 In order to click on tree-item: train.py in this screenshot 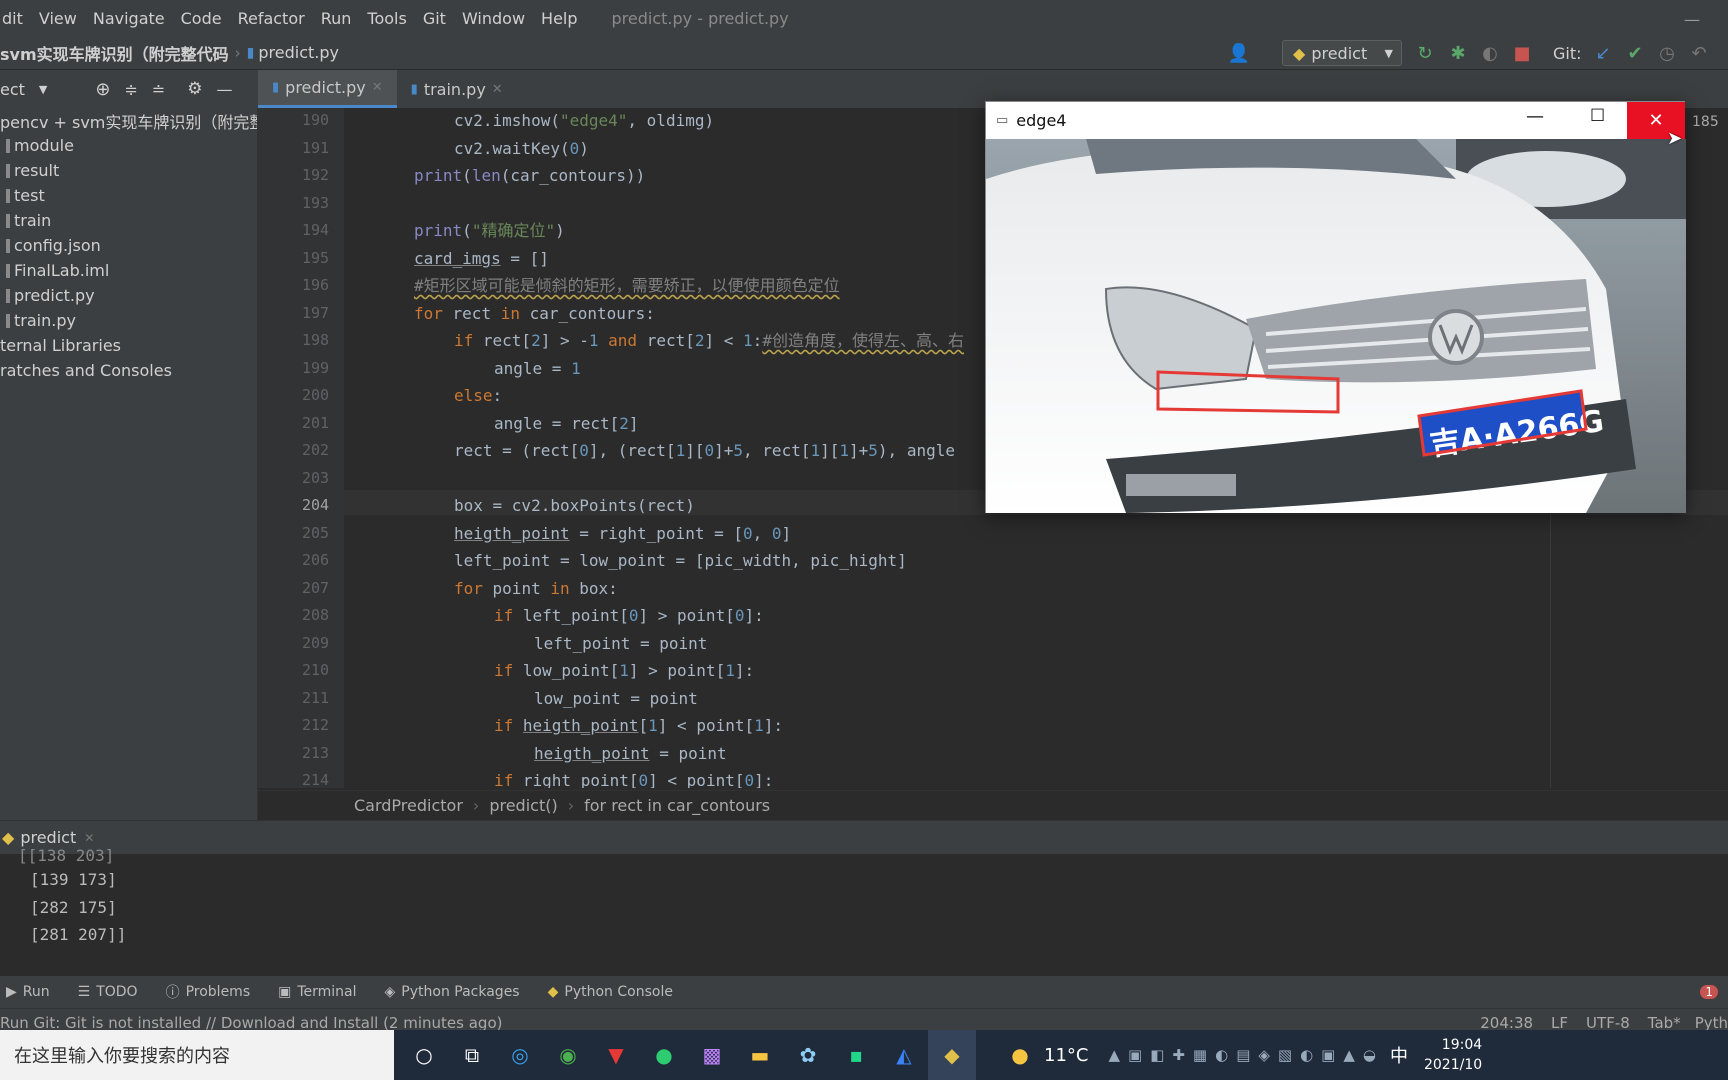, I will do `click(128, 320)`.